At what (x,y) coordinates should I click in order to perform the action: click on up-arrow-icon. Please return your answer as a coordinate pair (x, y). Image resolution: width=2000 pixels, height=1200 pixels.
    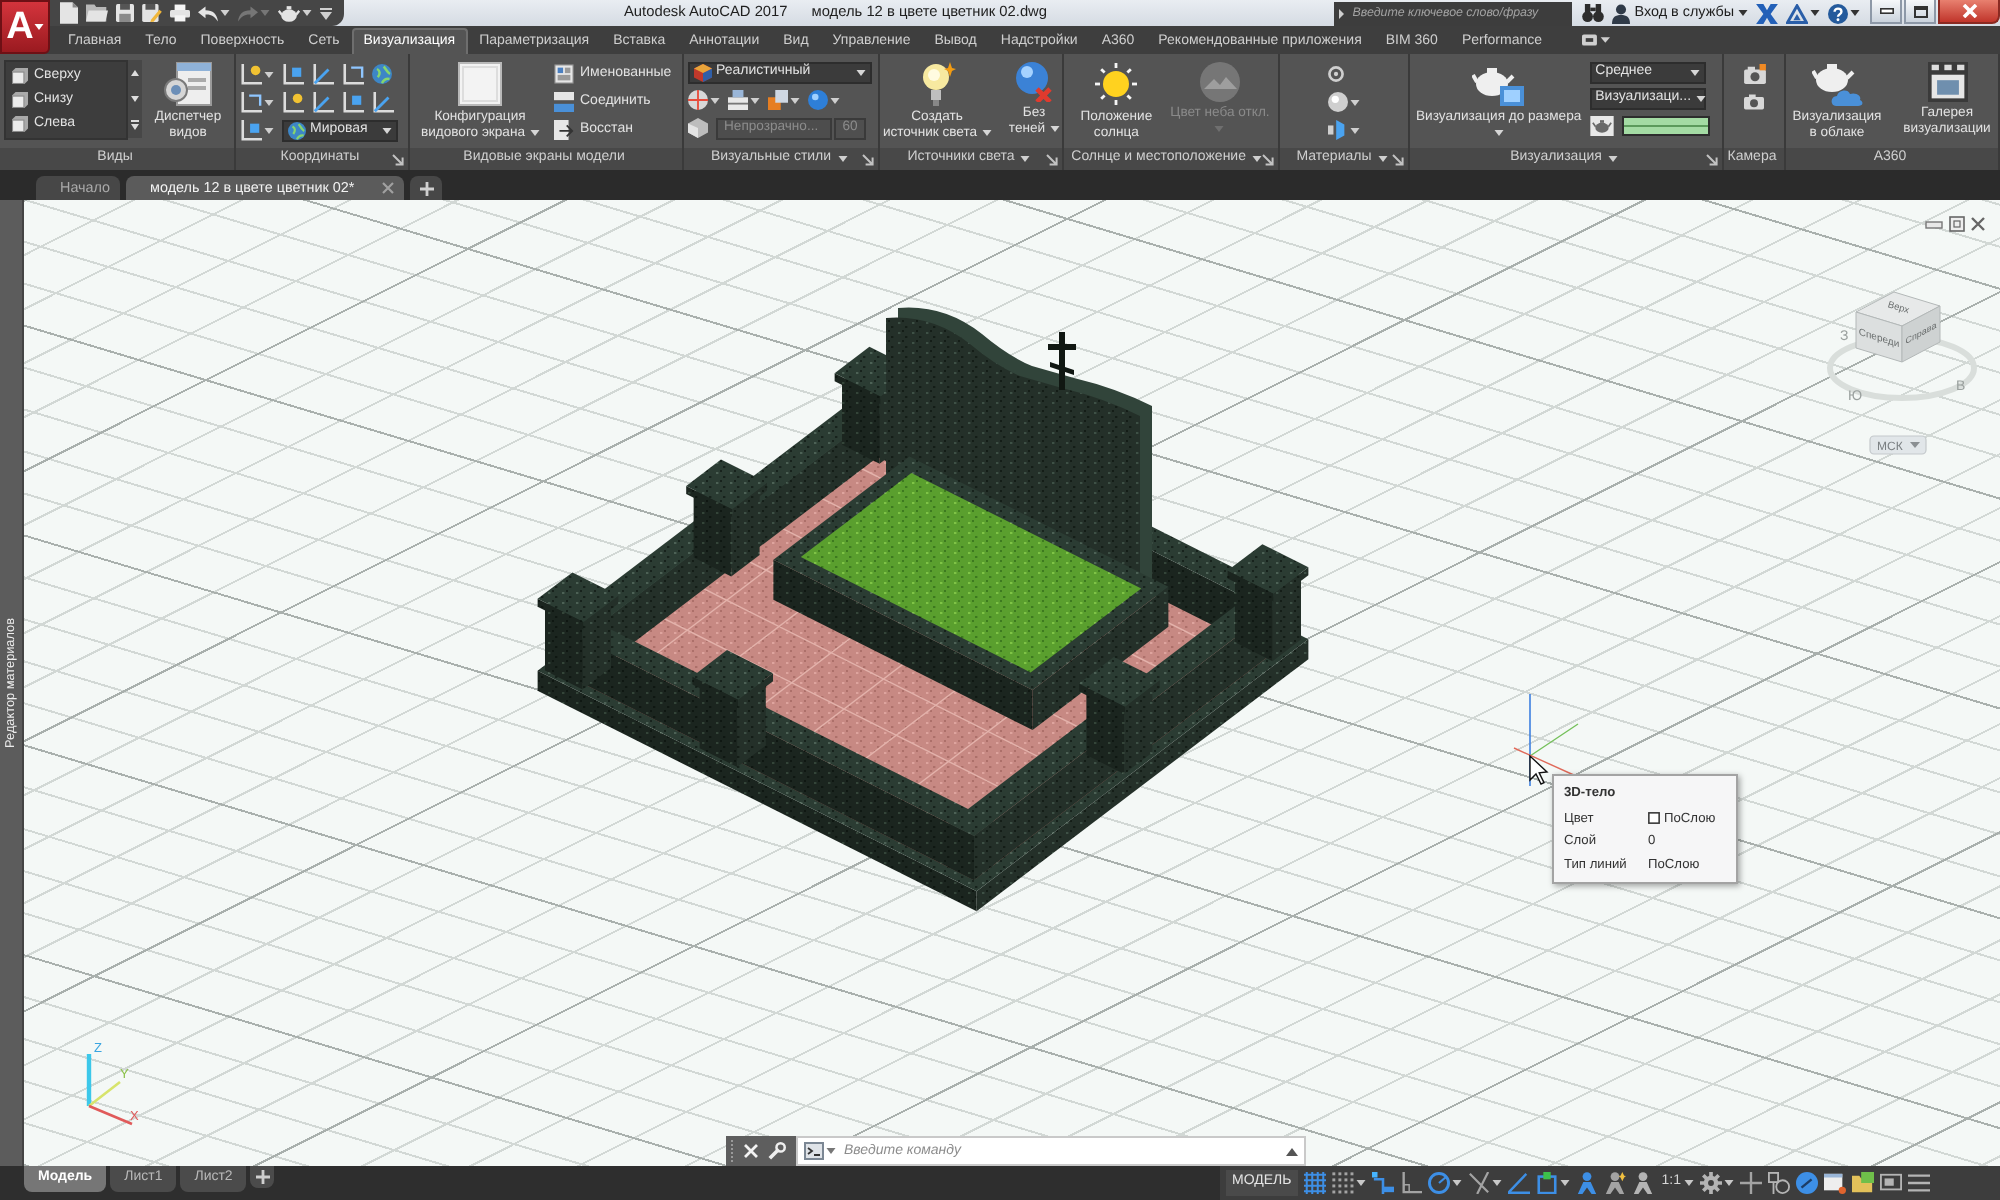
    Looking at the image, I should click on (1292, 1151).